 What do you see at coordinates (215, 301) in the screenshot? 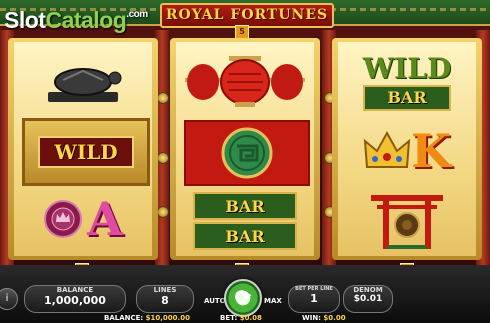
I see `auto-button: AUTO` at bounding box center [215, 301].